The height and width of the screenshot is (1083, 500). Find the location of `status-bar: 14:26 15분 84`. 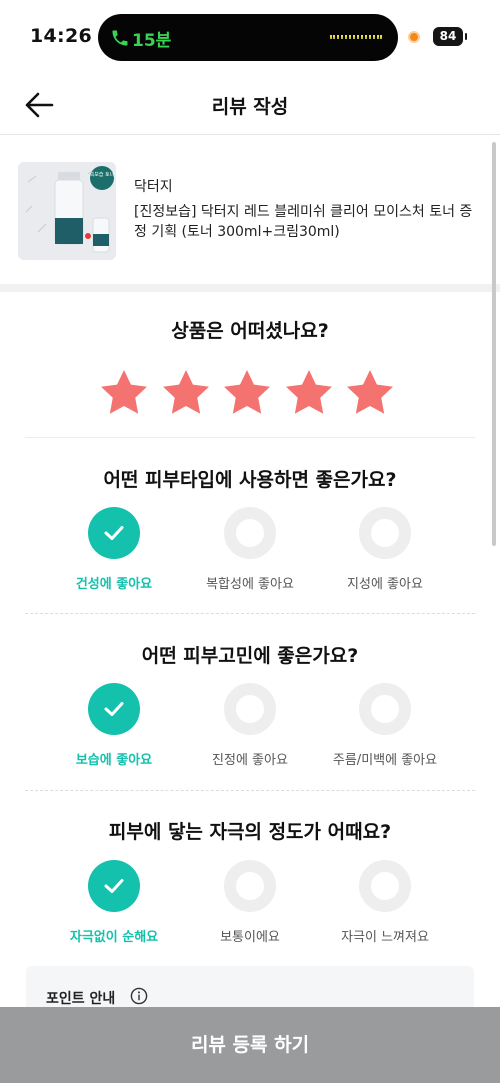

status-bar: 14:26 15분 84 is located at coordinates (250, 38).